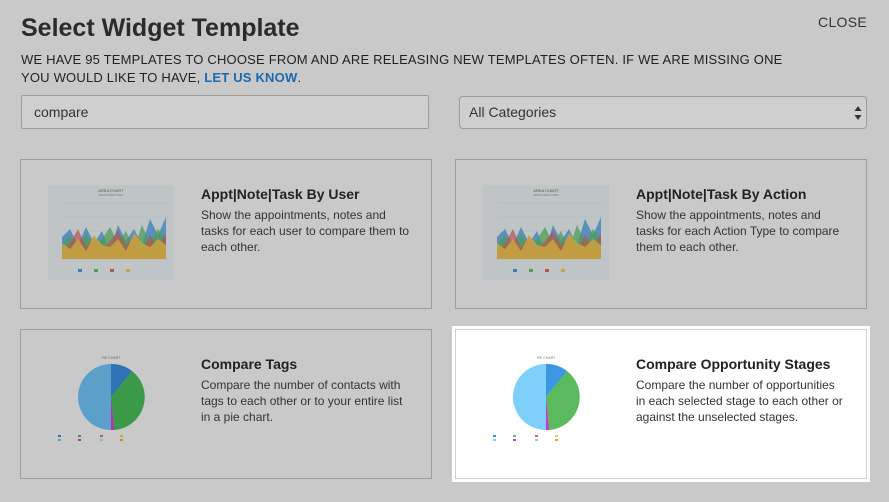  What do you see at coordinates (663, 112) in the screenshot?
I see `category-select: All Categories` at bounding box center [663, 112].